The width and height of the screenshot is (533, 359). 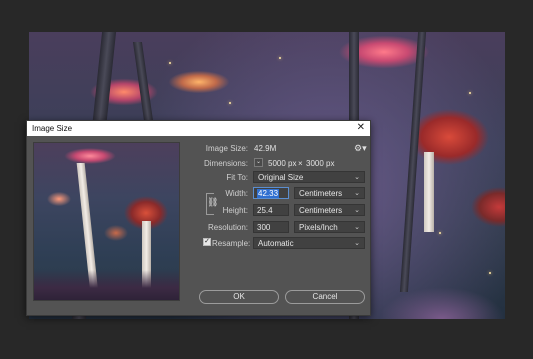 What do you see at coordinates (231, 243) in the screenshot?
I see `resample-label: Resample:` at bounding box center [231, 243].